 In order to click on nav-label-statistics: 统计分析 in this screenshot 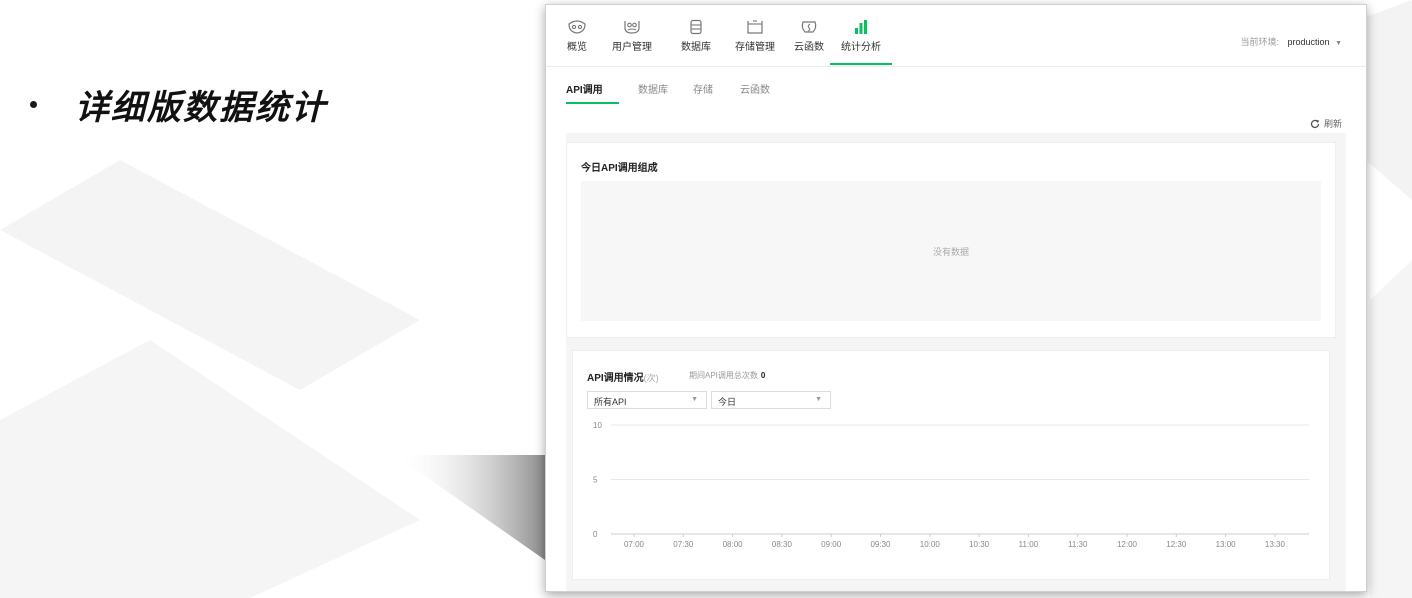, I will do `click(861, 47)`.